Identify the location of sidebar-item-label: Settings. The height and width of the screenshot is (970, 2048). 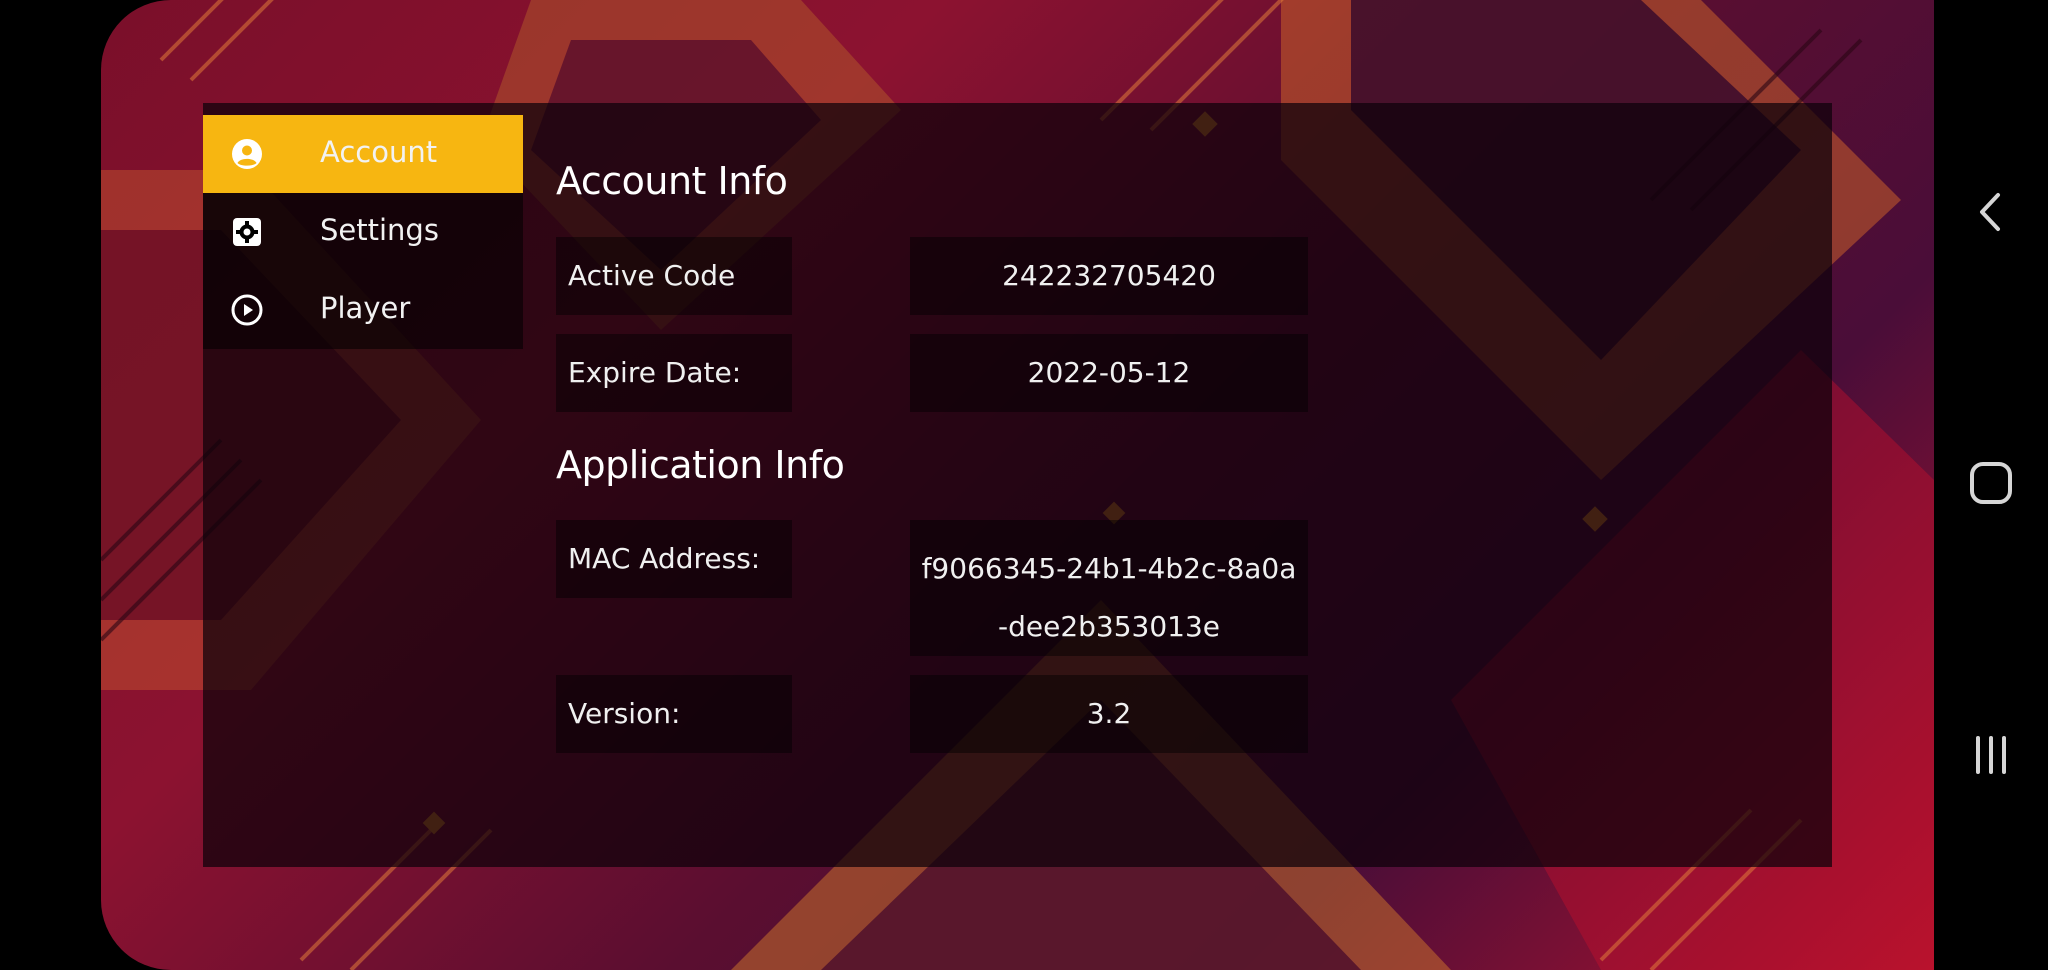
(379, 230).